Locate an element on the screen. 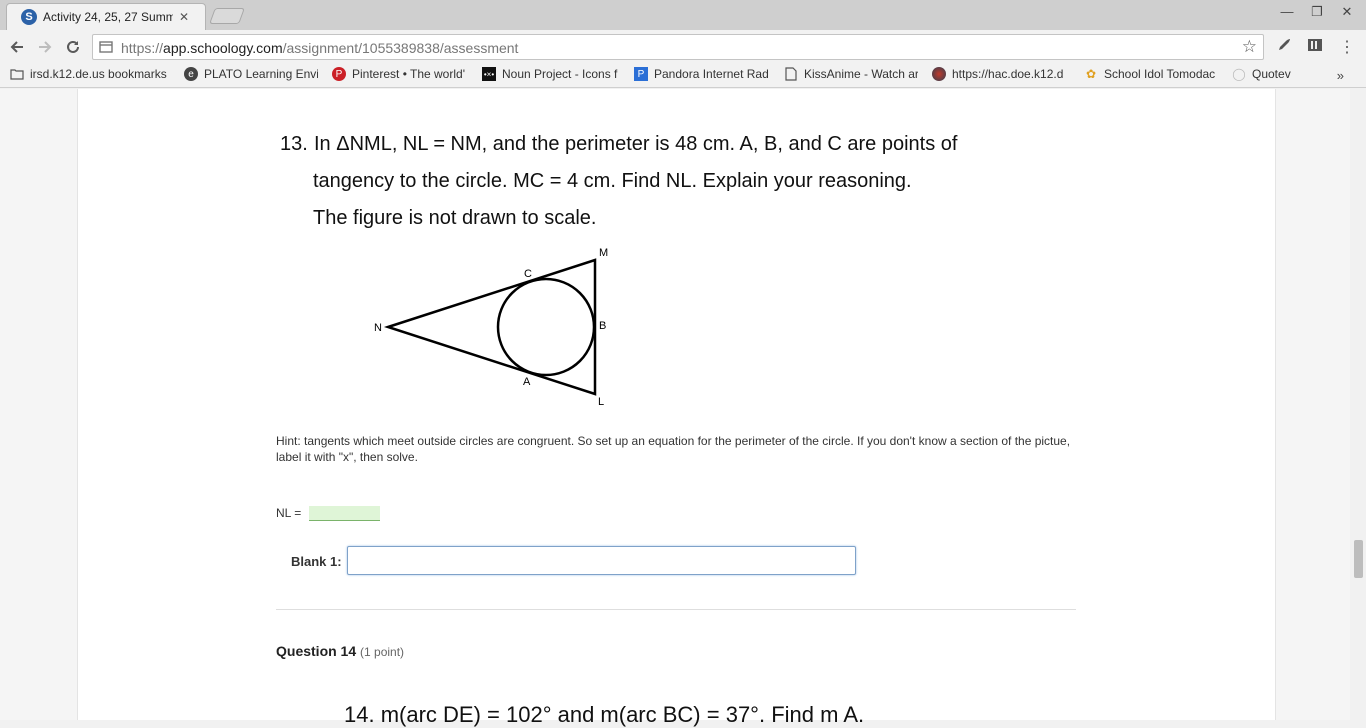 Image resolution: width=1366 pixels, height=728 pixels. rocket-extension-icon is located at coordinates (1284, 47).